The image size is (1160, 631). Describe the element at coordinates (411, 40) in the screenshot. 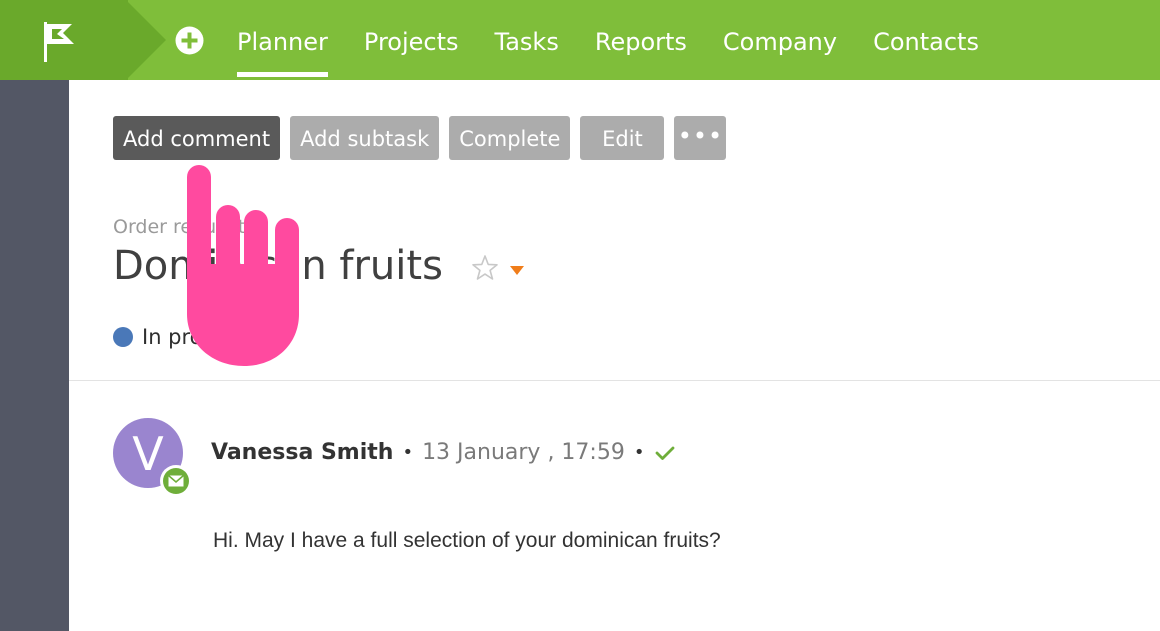

I see `nav-item-projects: Projects` at that location.